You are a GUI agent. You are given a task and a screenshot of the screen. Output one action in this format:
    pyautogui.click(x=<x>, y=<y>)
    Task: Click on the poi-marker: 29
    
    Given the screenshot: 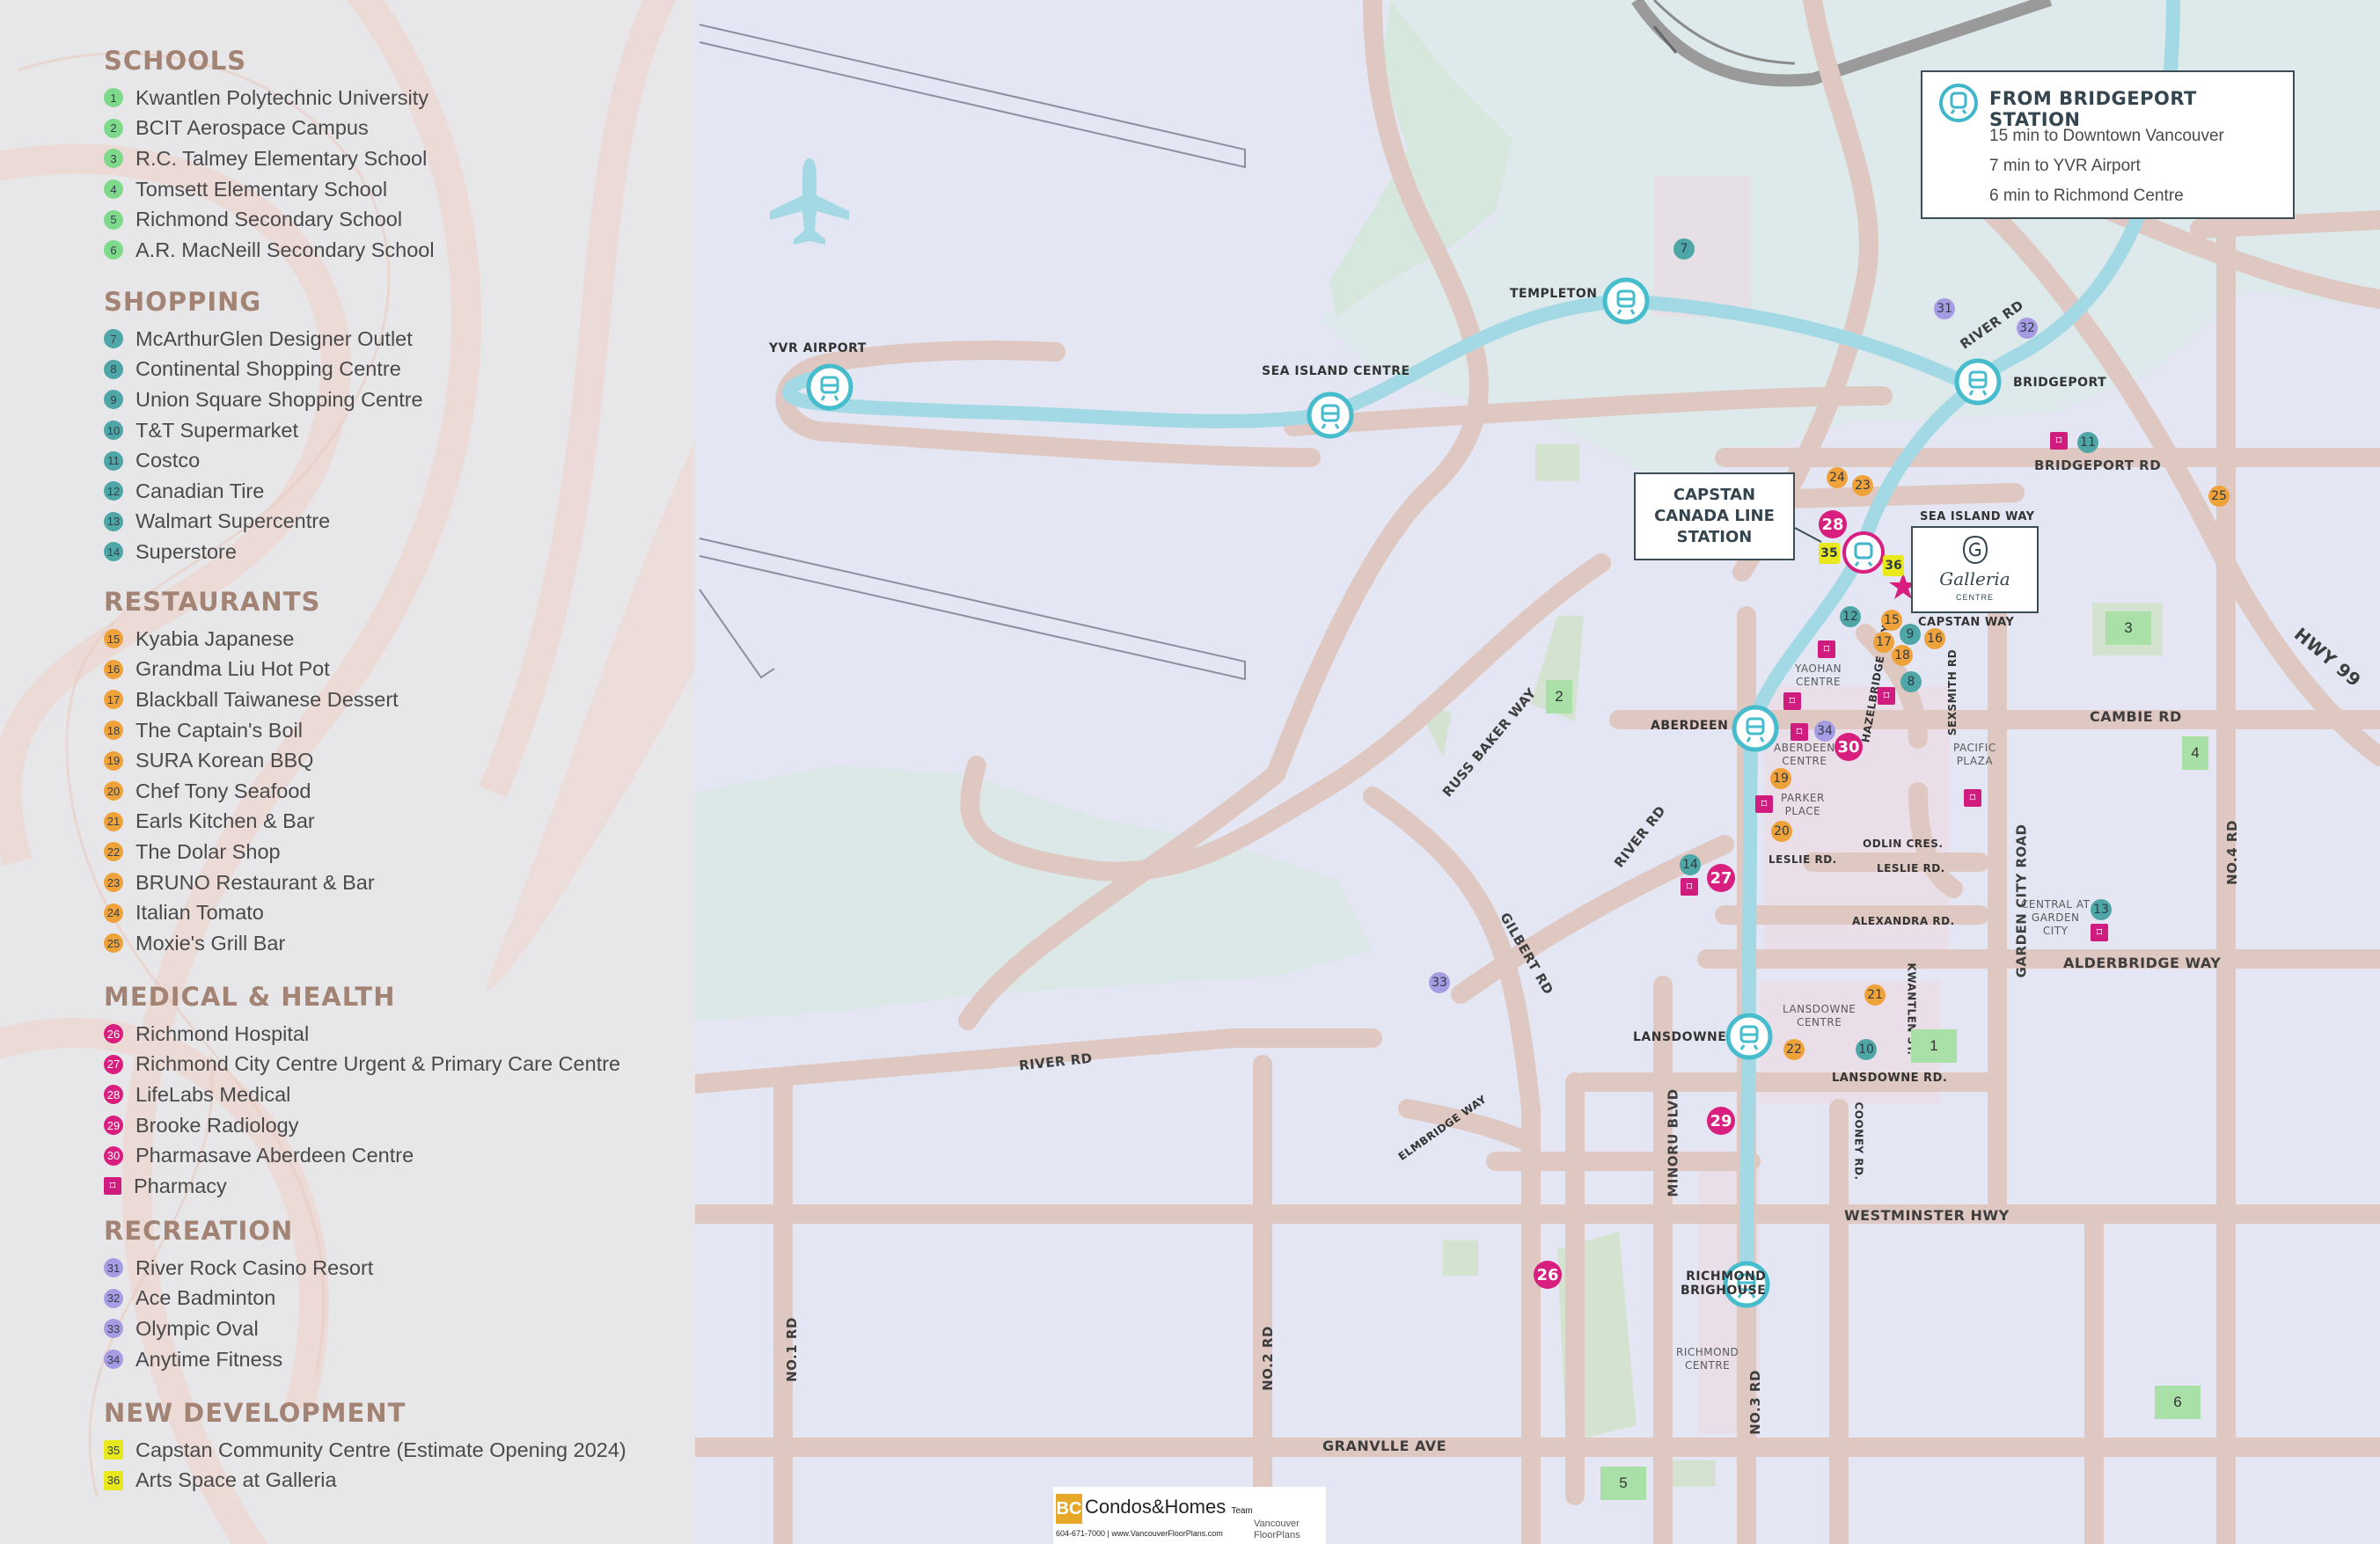 What is the action you would take?
    pyautogui.click(x=1721, y=1121)
    